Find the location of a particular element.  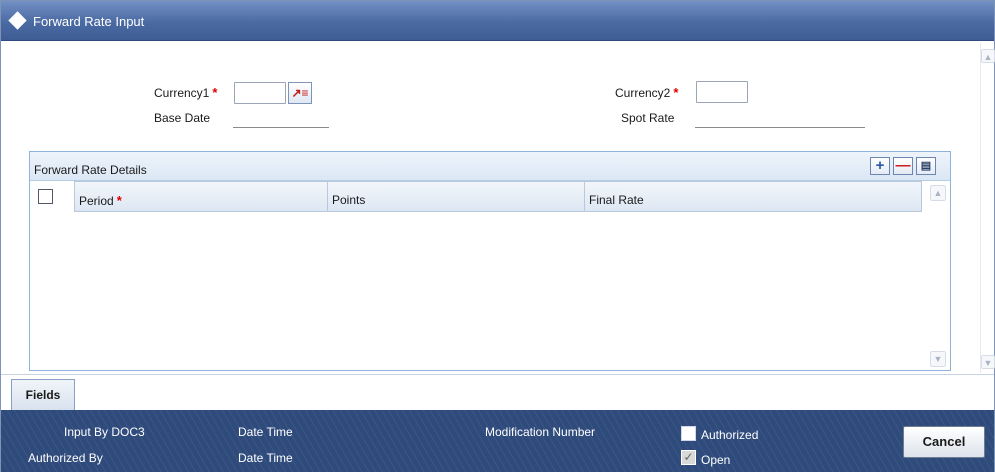

currency1-label-group: Currency1 * is located at coordinates (185, 92).